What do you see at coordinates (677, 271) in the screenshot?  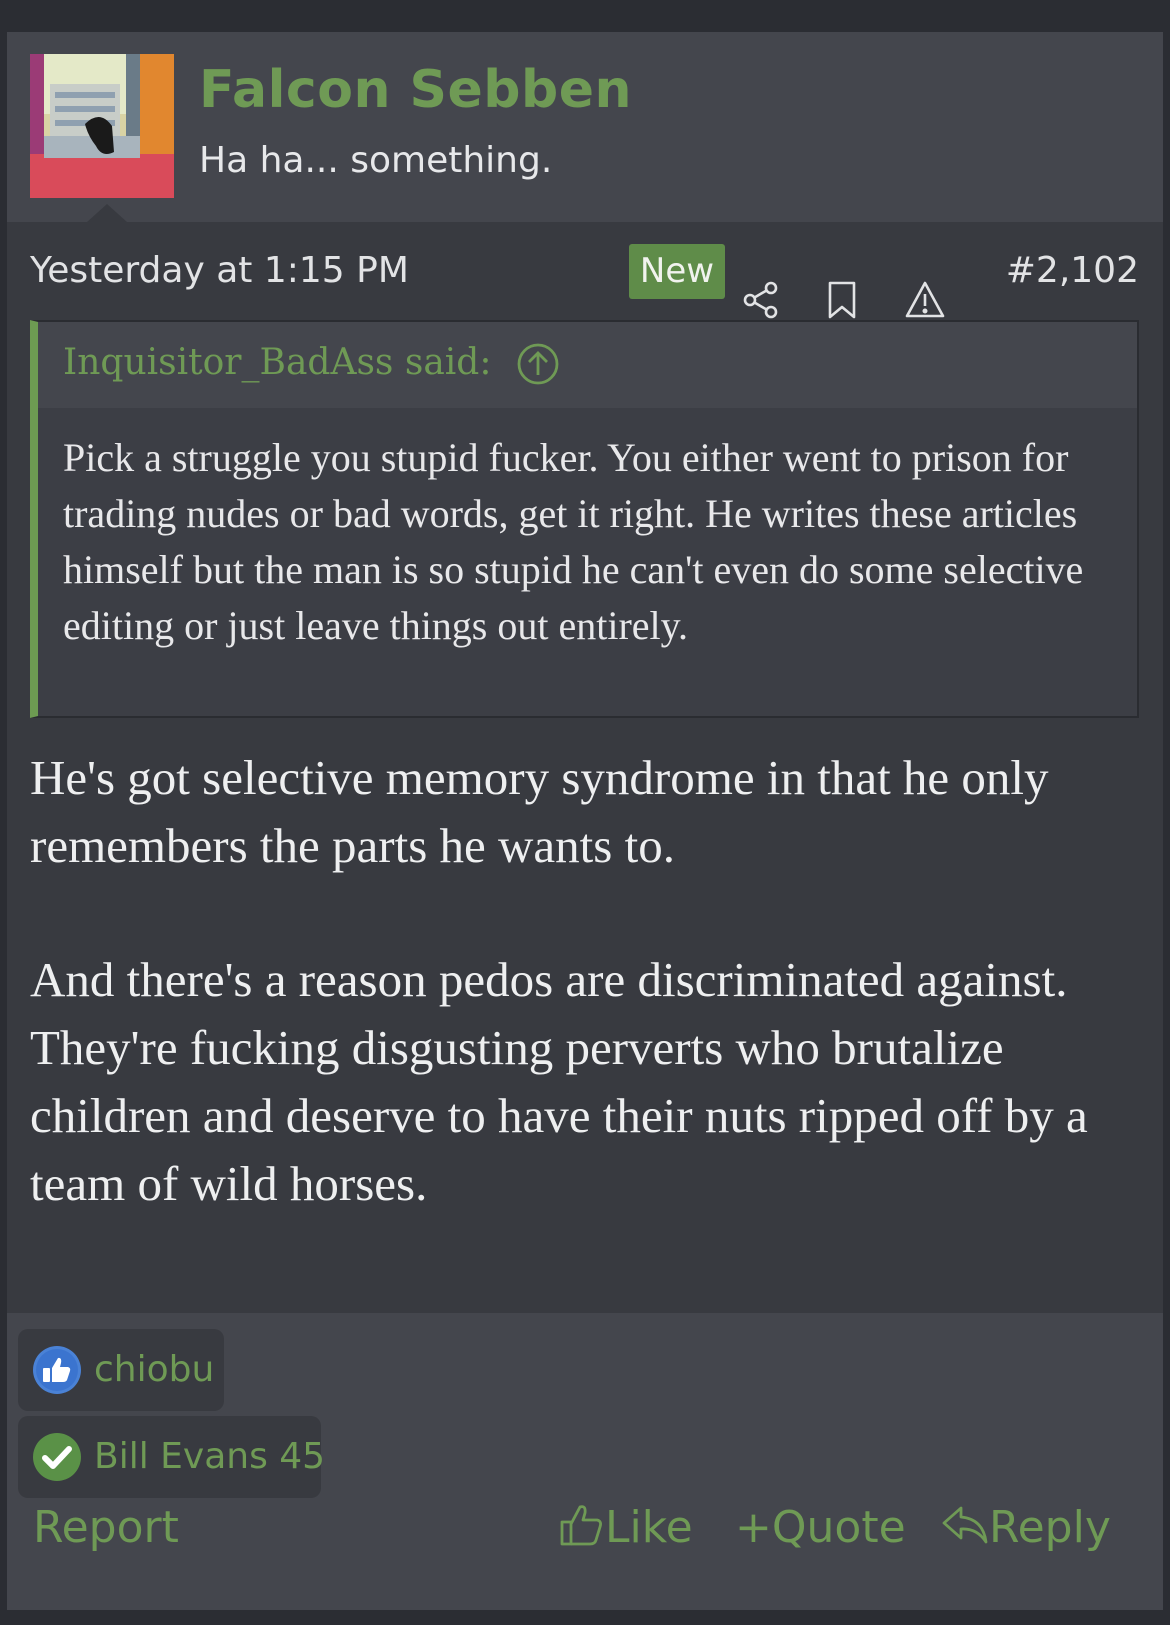 I see `new-badge: New` at bounding box center [677, 271].